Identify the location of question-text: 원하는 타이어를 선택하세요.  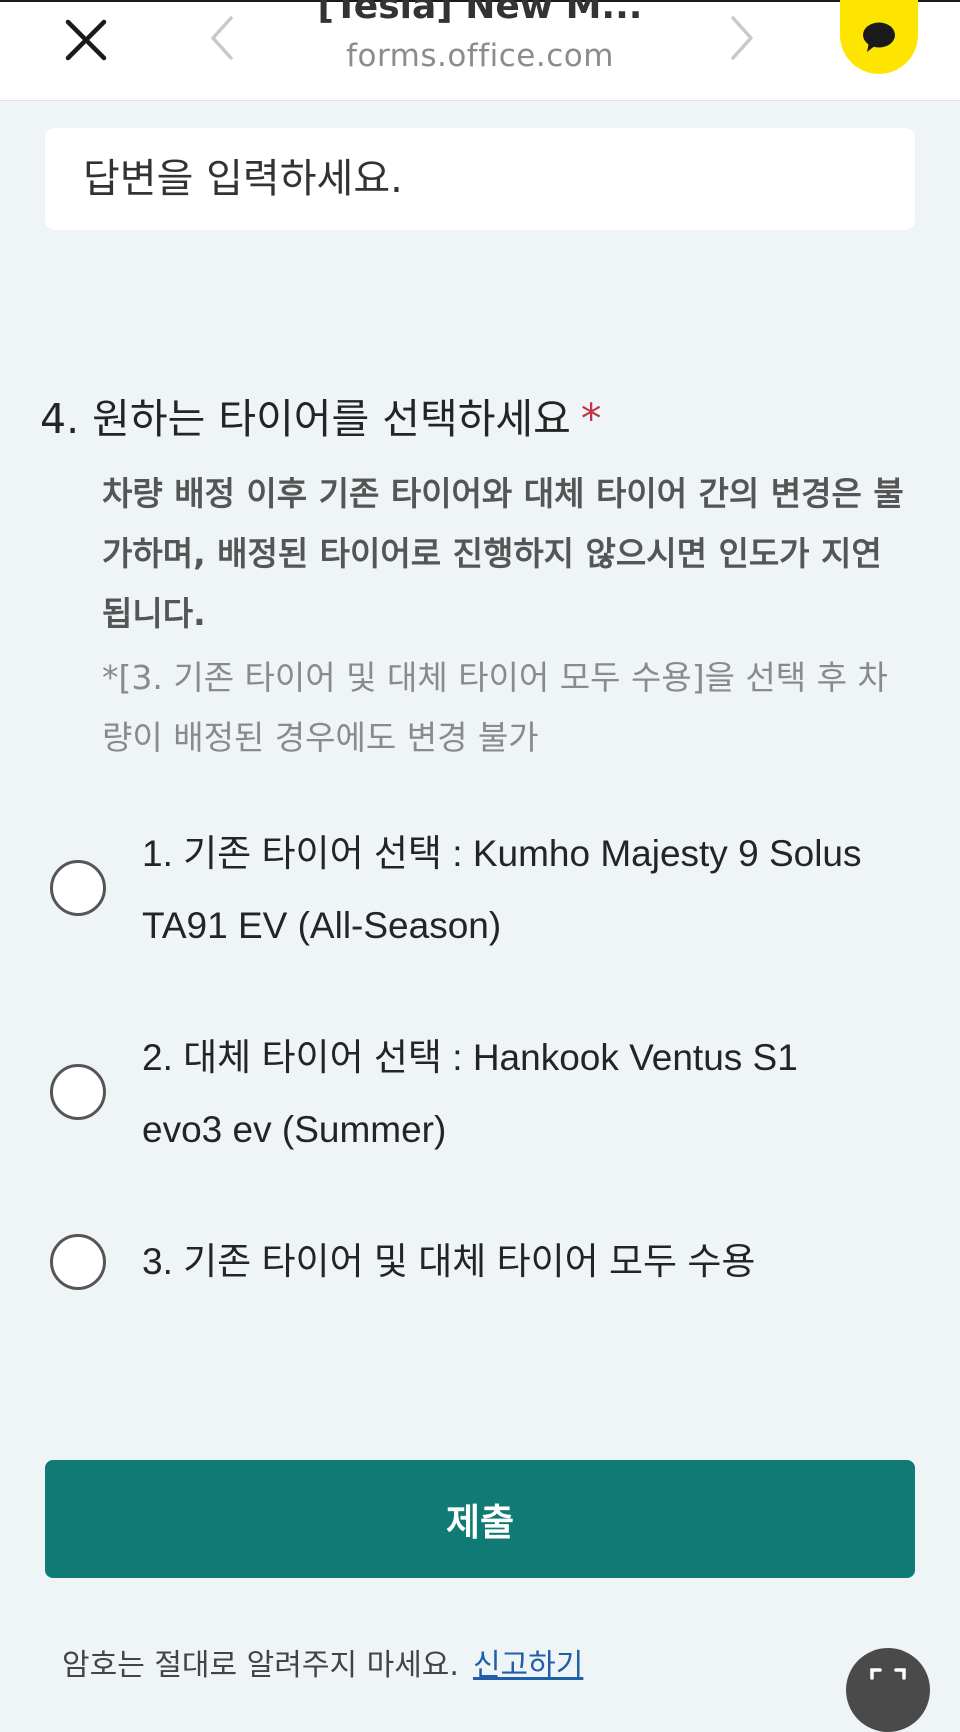
(331, 419).